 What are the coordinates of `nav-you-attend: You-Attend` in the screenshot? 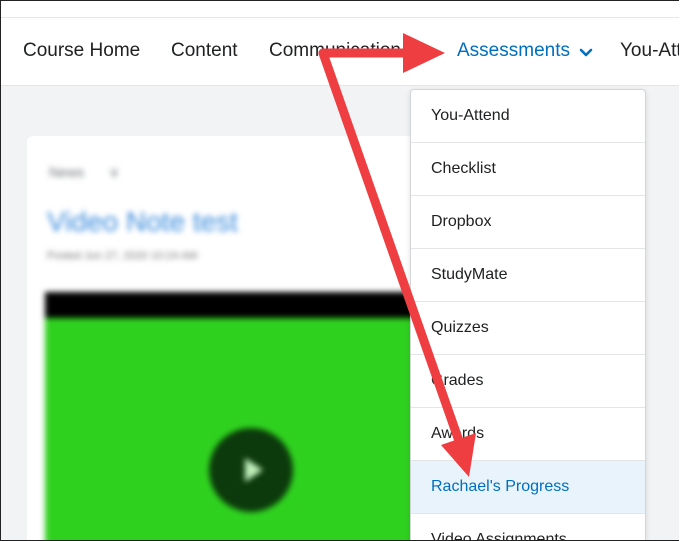 It's located at (649, 51).